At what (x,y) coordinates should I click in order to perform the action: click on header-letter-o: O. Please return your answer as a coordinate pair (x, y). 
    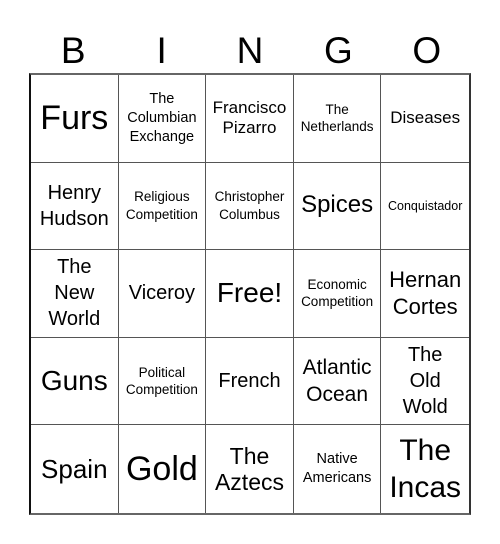
    Looking at the image, I should click on (427, 50).